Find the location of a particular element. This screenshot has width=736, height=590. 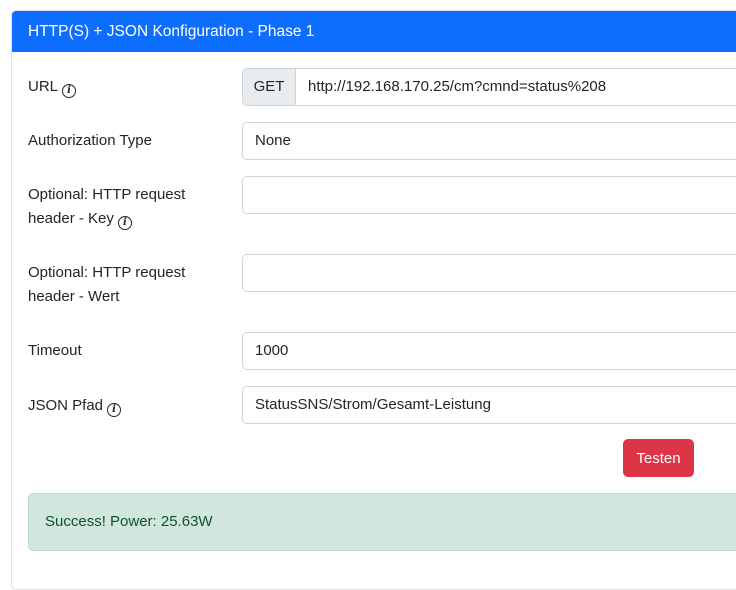

alert-message: Success! Power: 25.63W is located at coordinates (129, 521).